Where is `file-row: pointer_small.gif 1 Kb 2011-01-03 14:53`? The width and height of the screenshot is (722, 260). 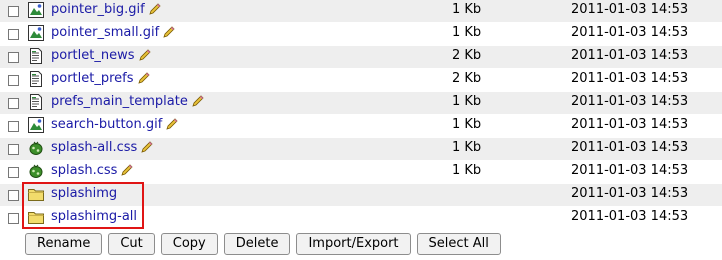
file-row: pointer_small.gif 1 Kb 2011-01-03 14:53 is located at coordinates (361, 34).